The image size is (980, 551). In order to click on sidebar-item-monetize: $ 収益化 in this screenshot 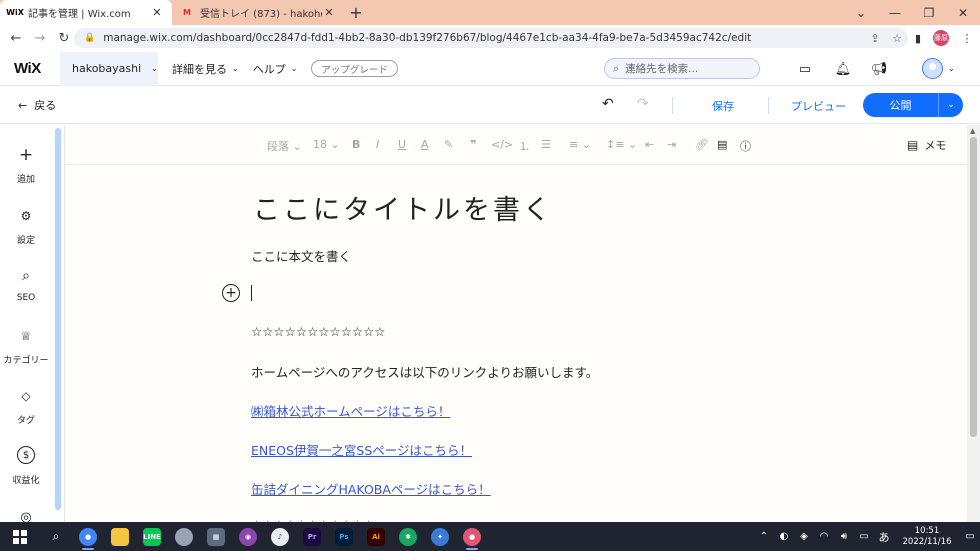, I will do `click(26, 464)`.